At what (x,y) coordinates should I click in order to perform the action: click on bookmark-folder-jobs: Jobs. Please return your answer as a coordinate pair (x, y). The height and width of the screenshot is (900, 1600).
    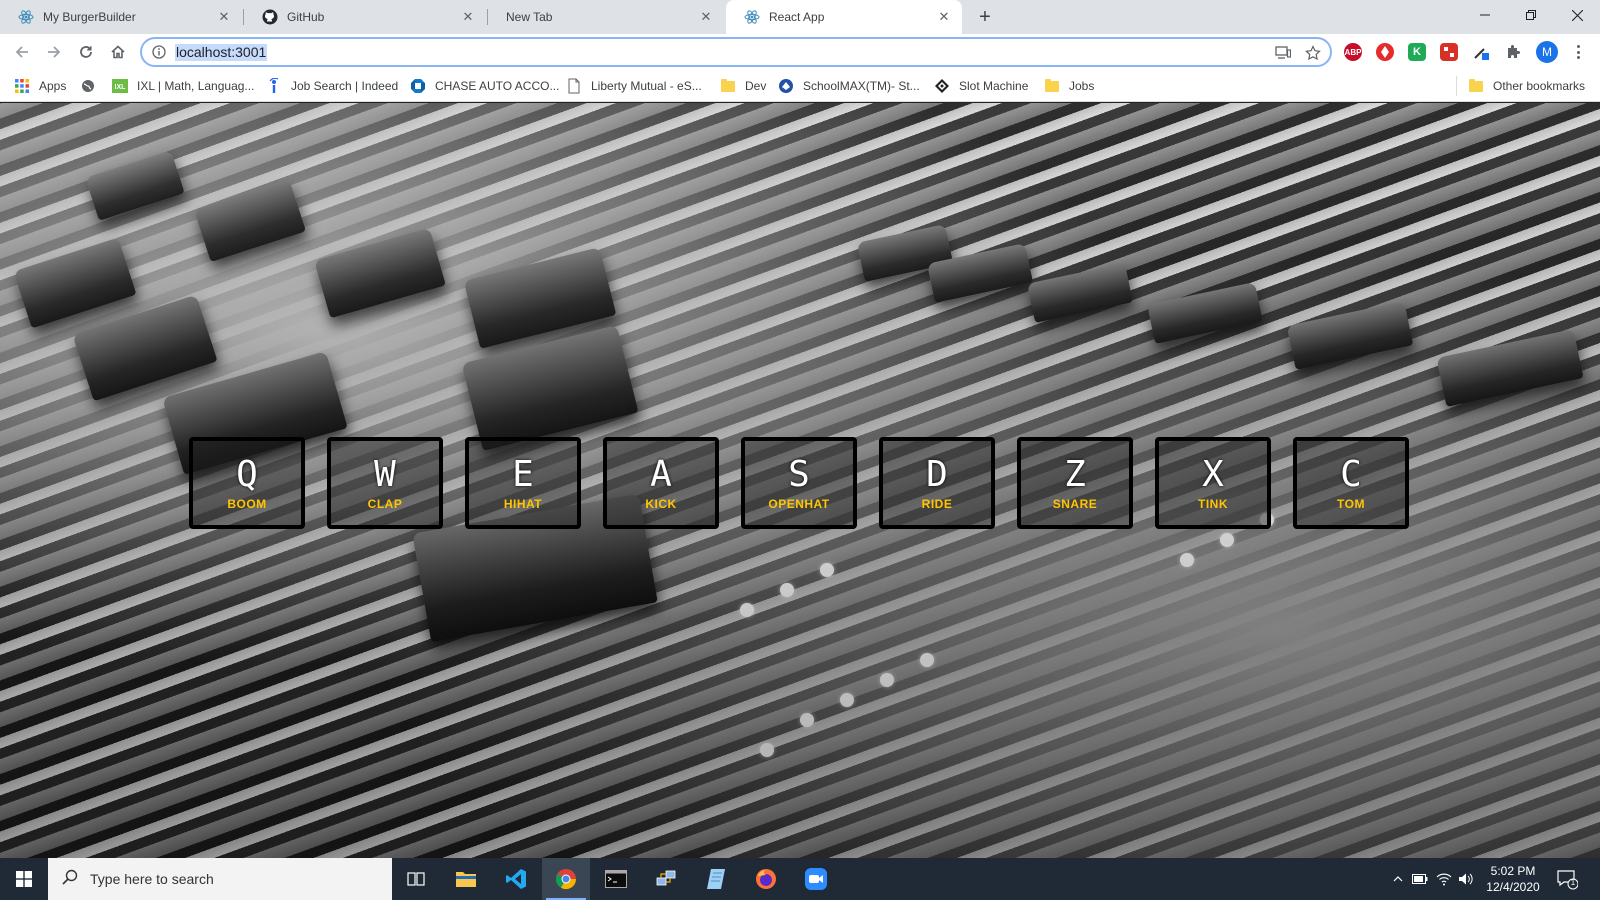
    Looking at the image, I should click on (1069, 86).